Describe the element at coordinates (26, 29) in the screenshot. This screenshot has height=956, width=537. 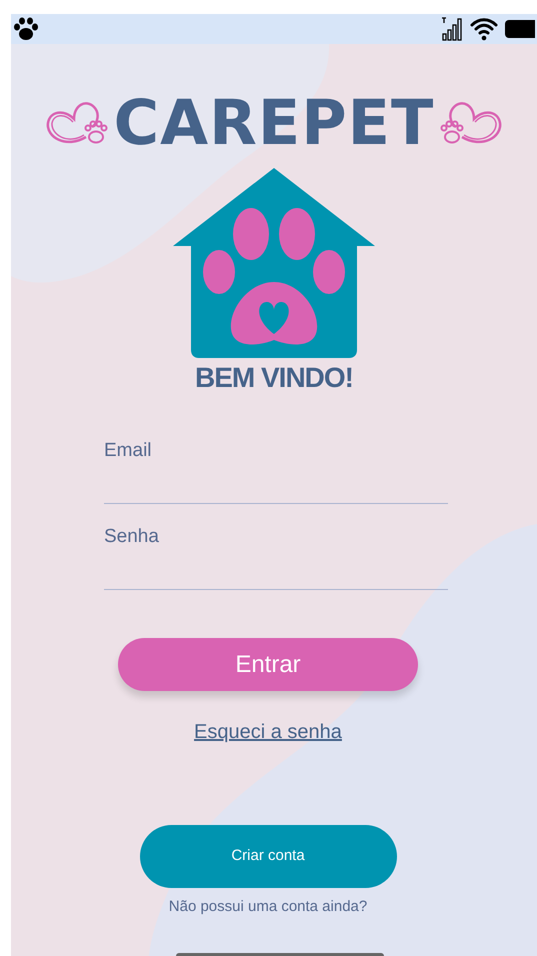
I see `paw-icon` at that location.